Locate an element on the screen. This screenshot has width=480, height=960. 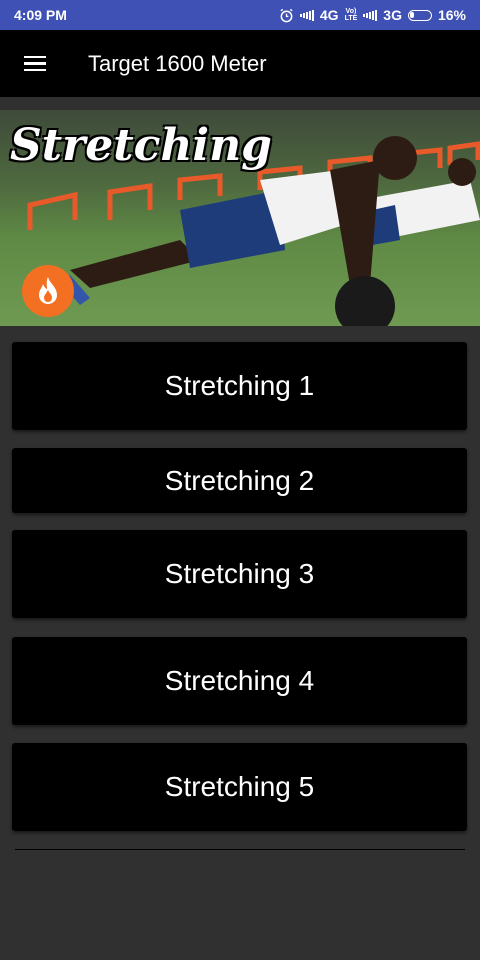
hamburger-menu-icon is located at coordinates (35, 63).